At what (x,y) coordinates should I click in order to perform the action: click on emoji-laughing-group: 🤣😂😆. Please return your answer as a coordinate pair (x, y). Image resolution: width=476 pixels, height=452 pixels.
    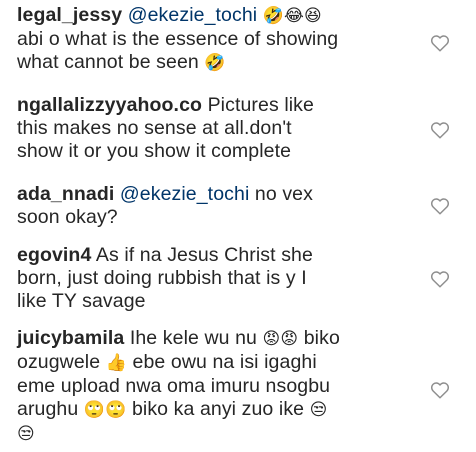
    Looking at the image, I should click on (292, 16).